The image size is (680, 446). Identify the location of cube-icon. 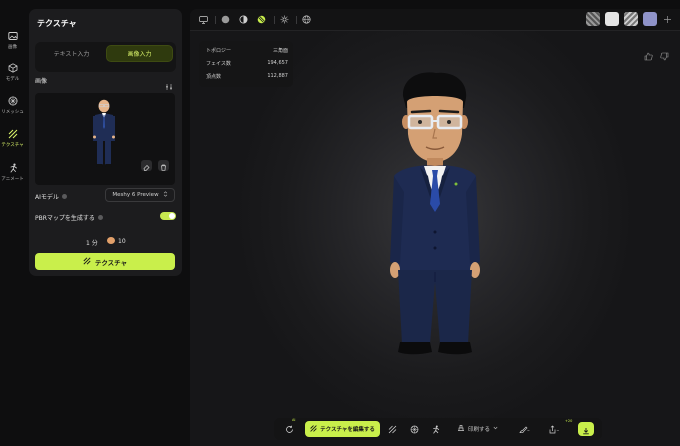
(13, 68).